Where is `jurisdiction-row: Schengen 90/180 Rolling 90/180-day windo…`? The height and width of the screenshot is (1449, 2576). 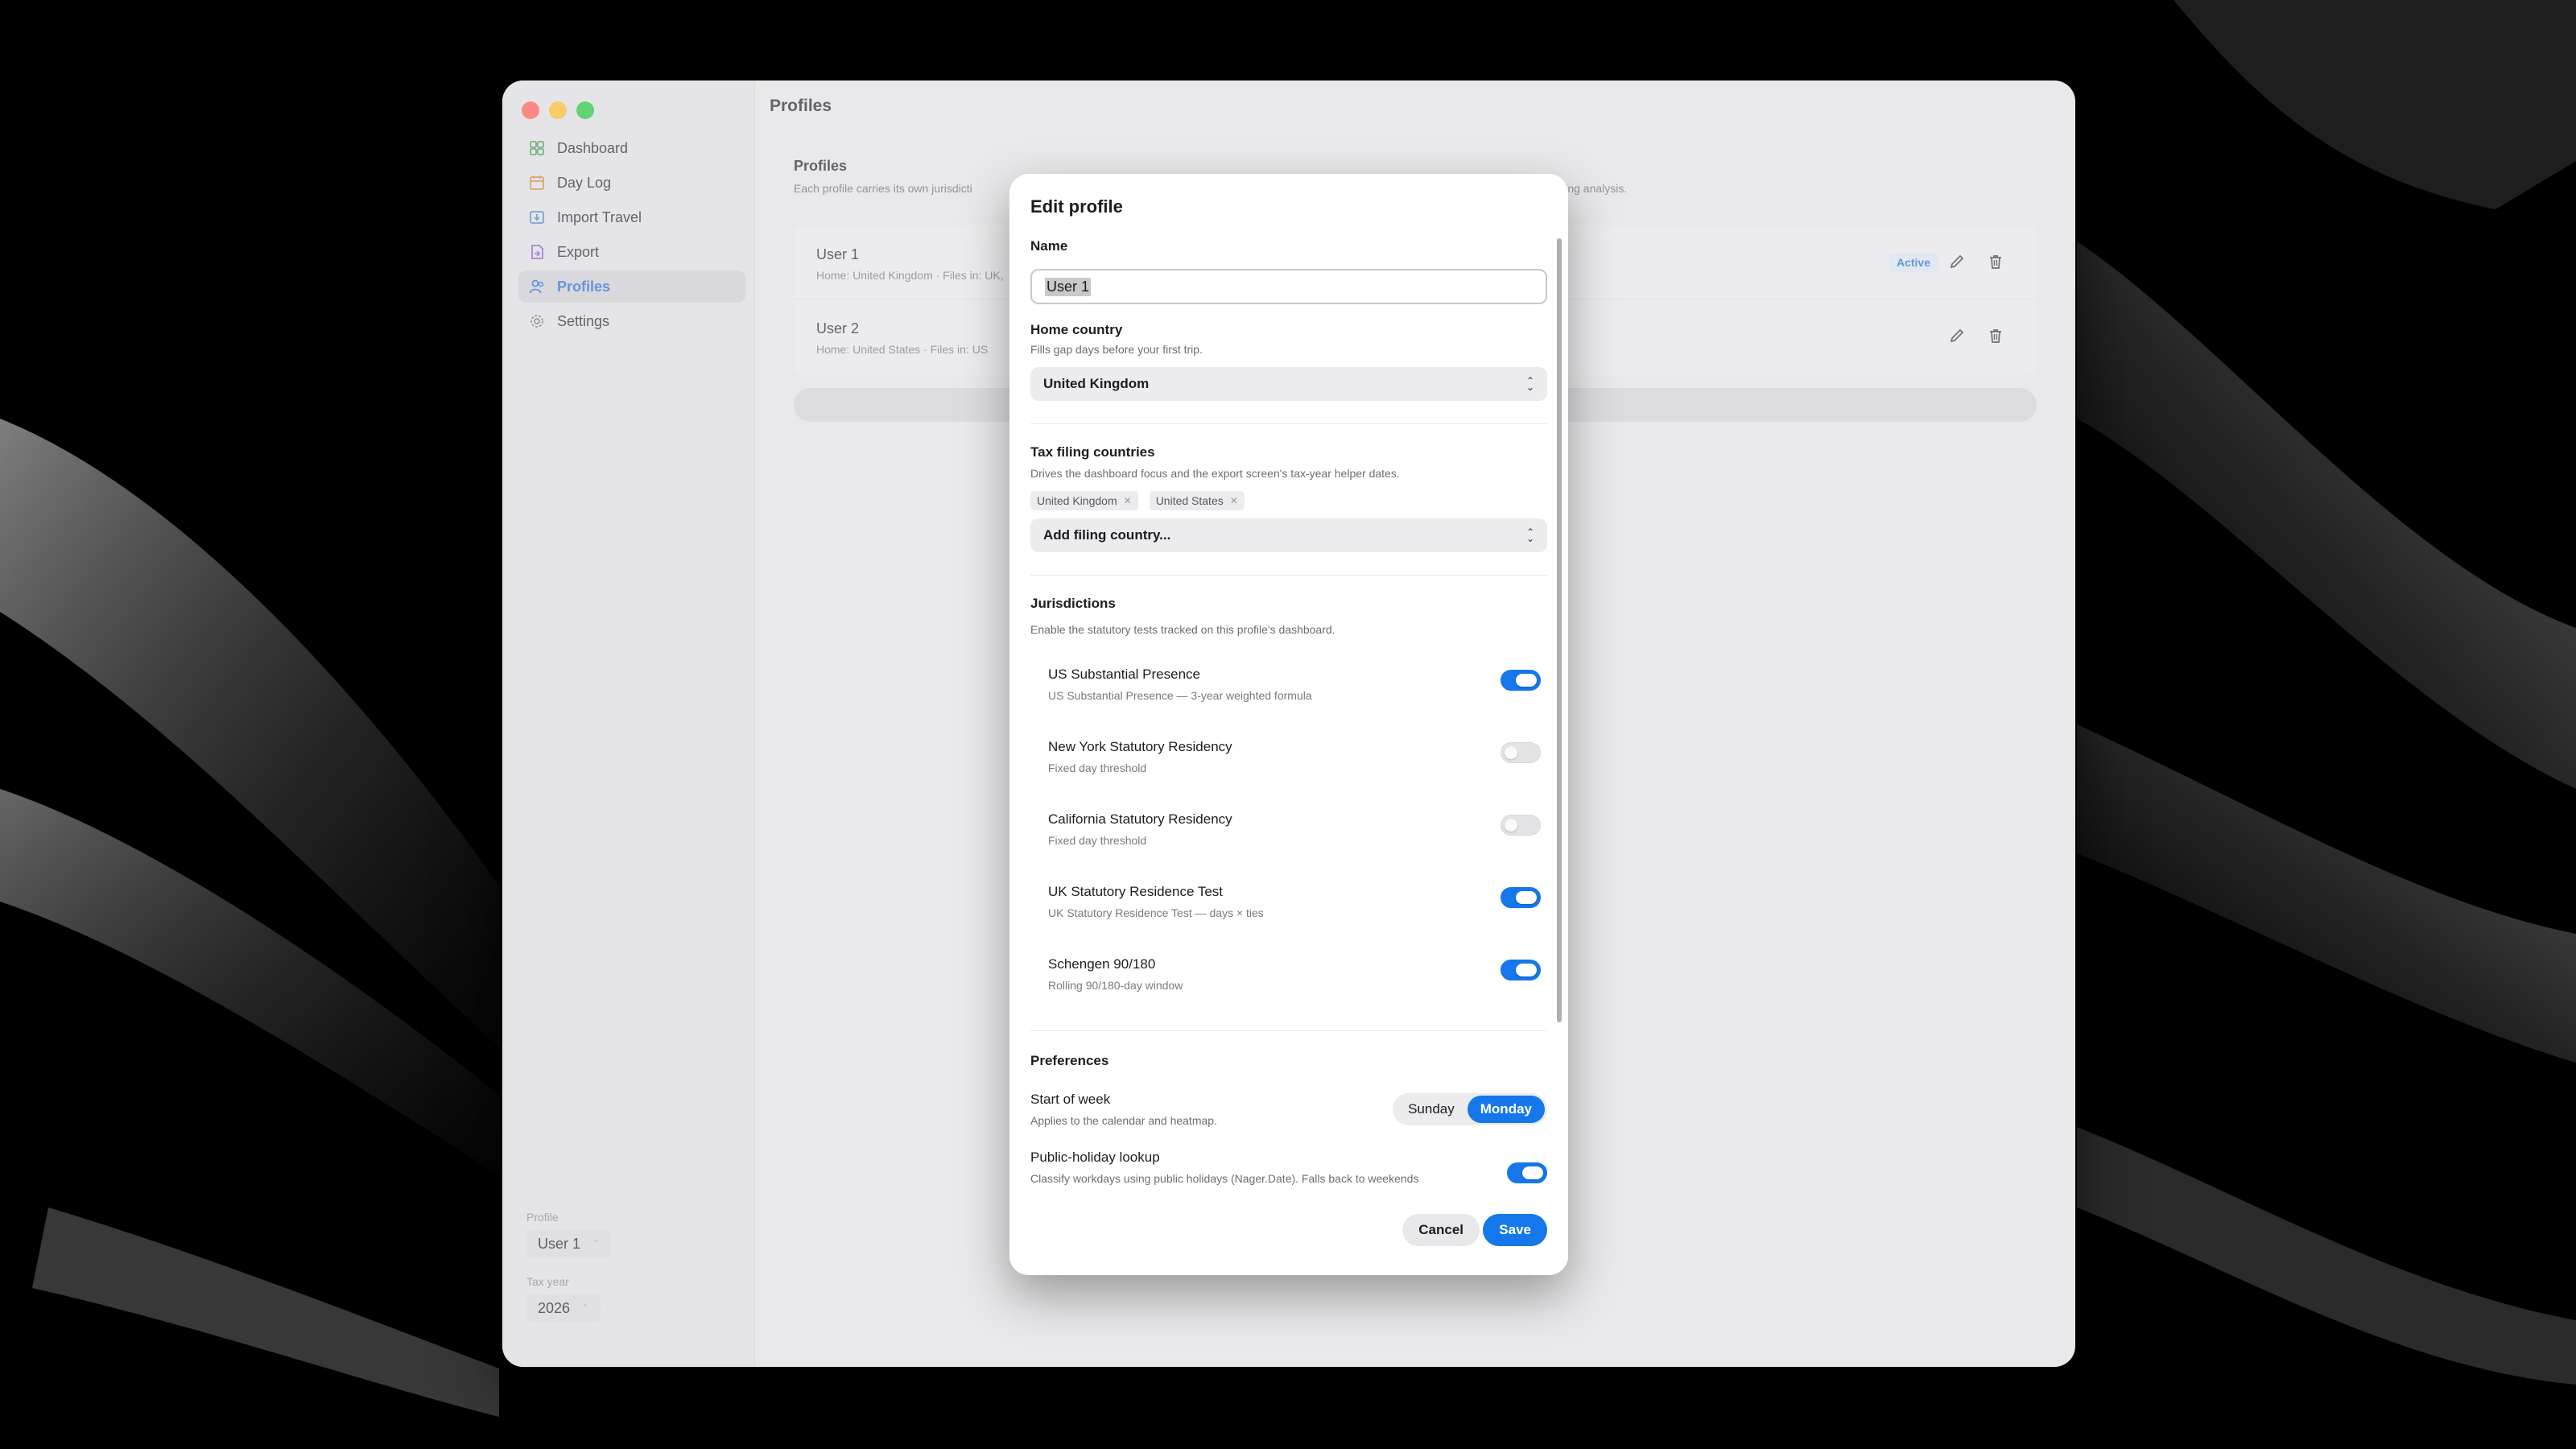 jurisdiction-row: Schengen 90/180 Rolling 90/180-day windo… is located at coordinates (1297, 988).